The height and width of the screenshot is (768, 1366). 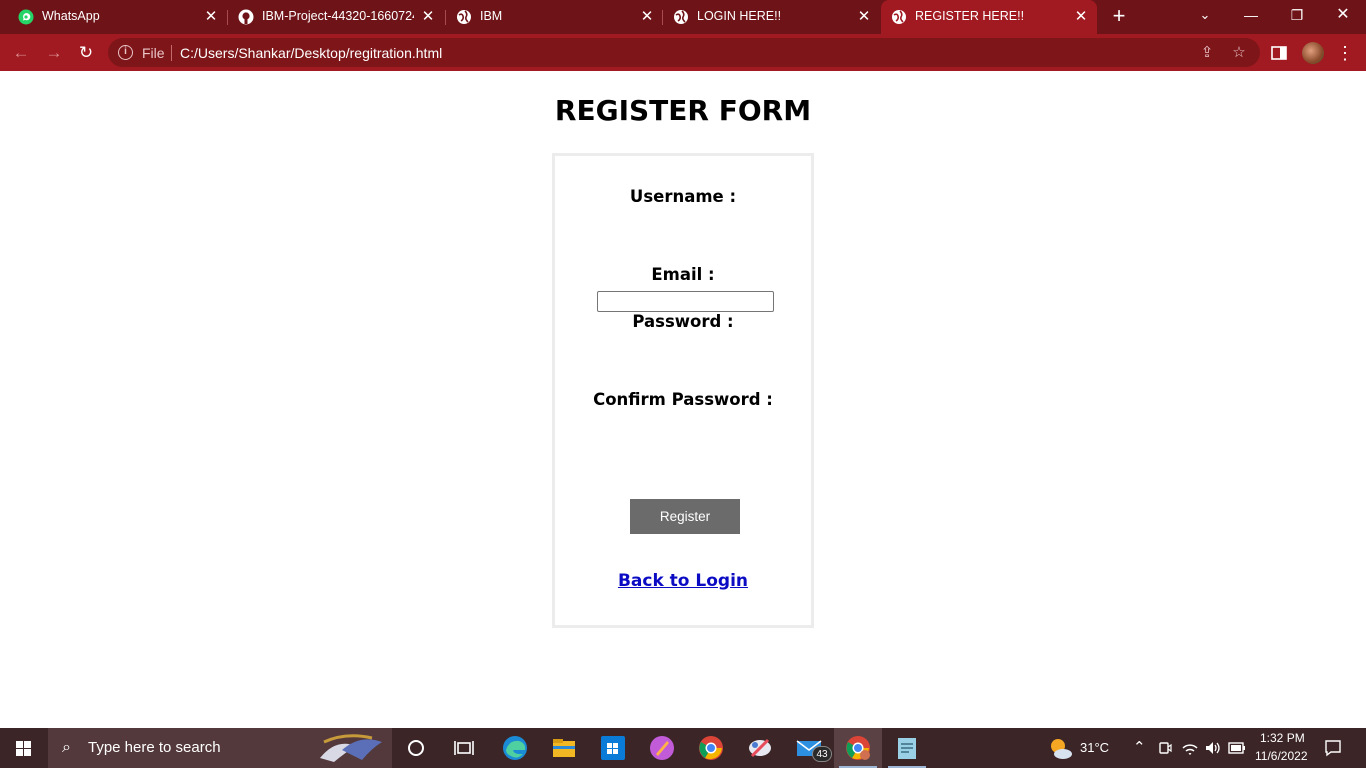 What do you see at coordinates (1061, 749) in the screenshot?
I see `weather-sun-cloud-icon` at bounding box center [1061, 749].